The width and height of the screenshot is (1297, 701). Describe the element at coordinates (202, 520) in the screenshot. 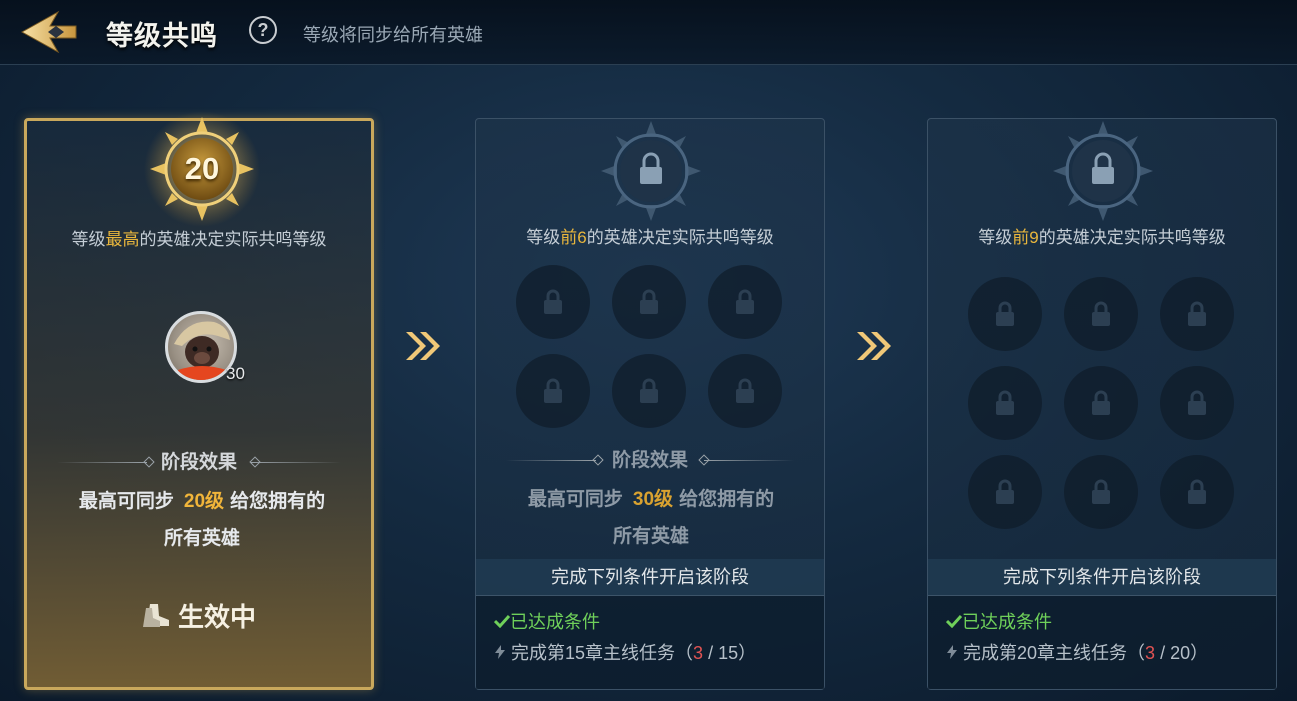

I see `effect-description: 最高可同步 20级 给您拥有的 所有英雄` at that location.